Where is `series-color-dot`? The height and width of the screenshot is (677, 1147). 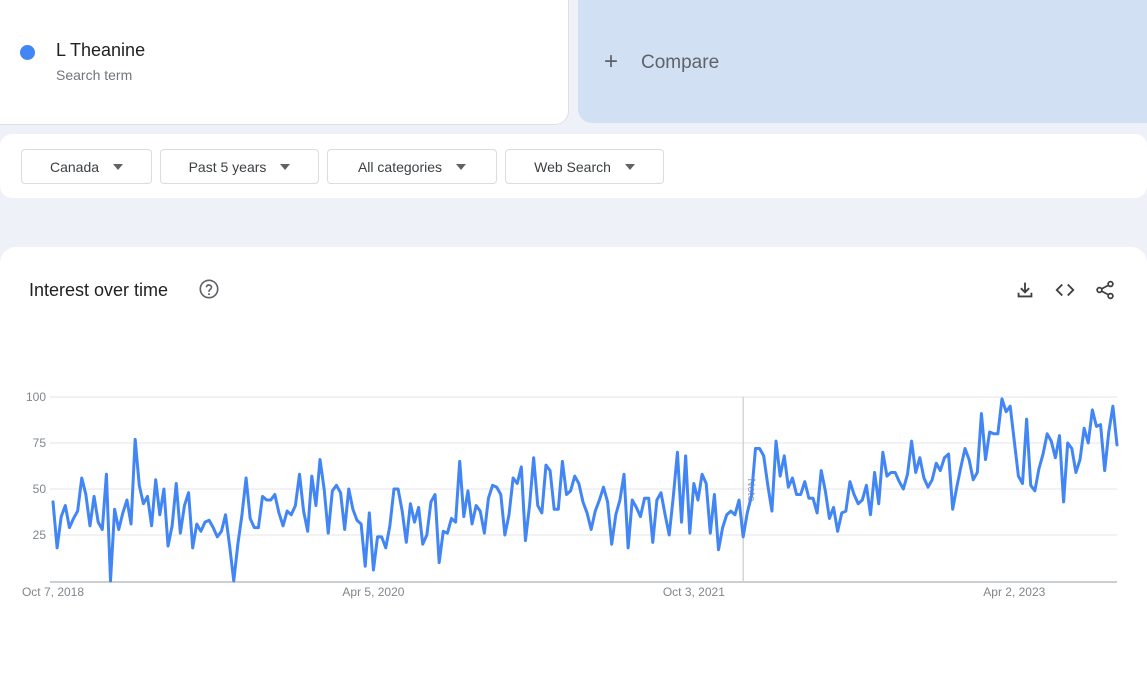 series-color-dot is located at coordinates (27, 52).